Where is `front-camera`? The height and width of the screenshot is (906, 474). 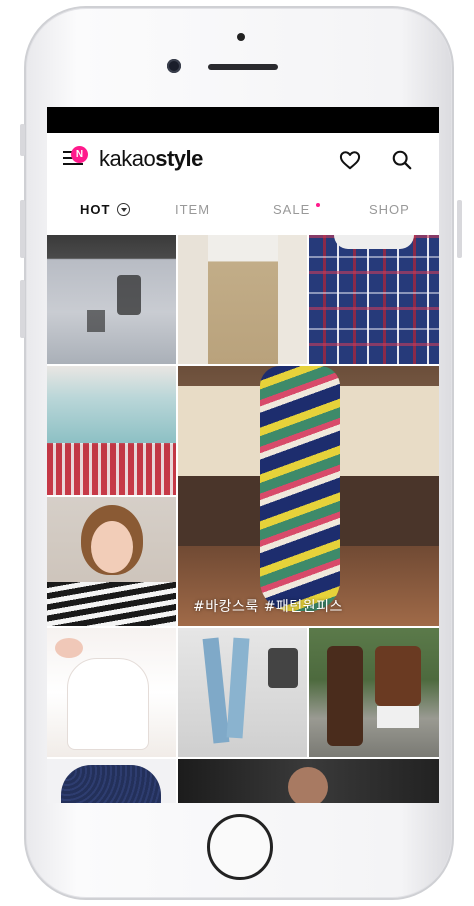 front-camera is located at coordinates (174, 66).